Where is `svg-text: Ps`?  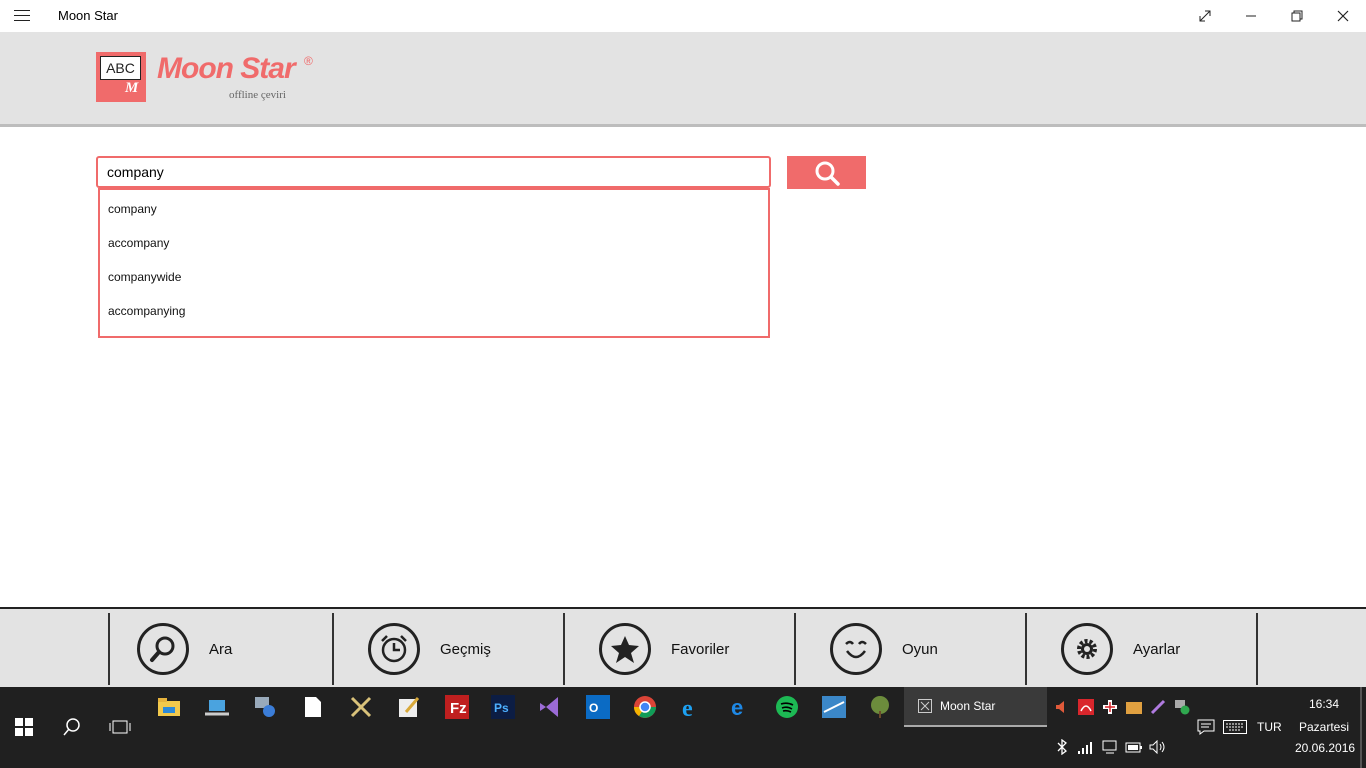
svg-text: Ps is located at coordinates (501, 708).